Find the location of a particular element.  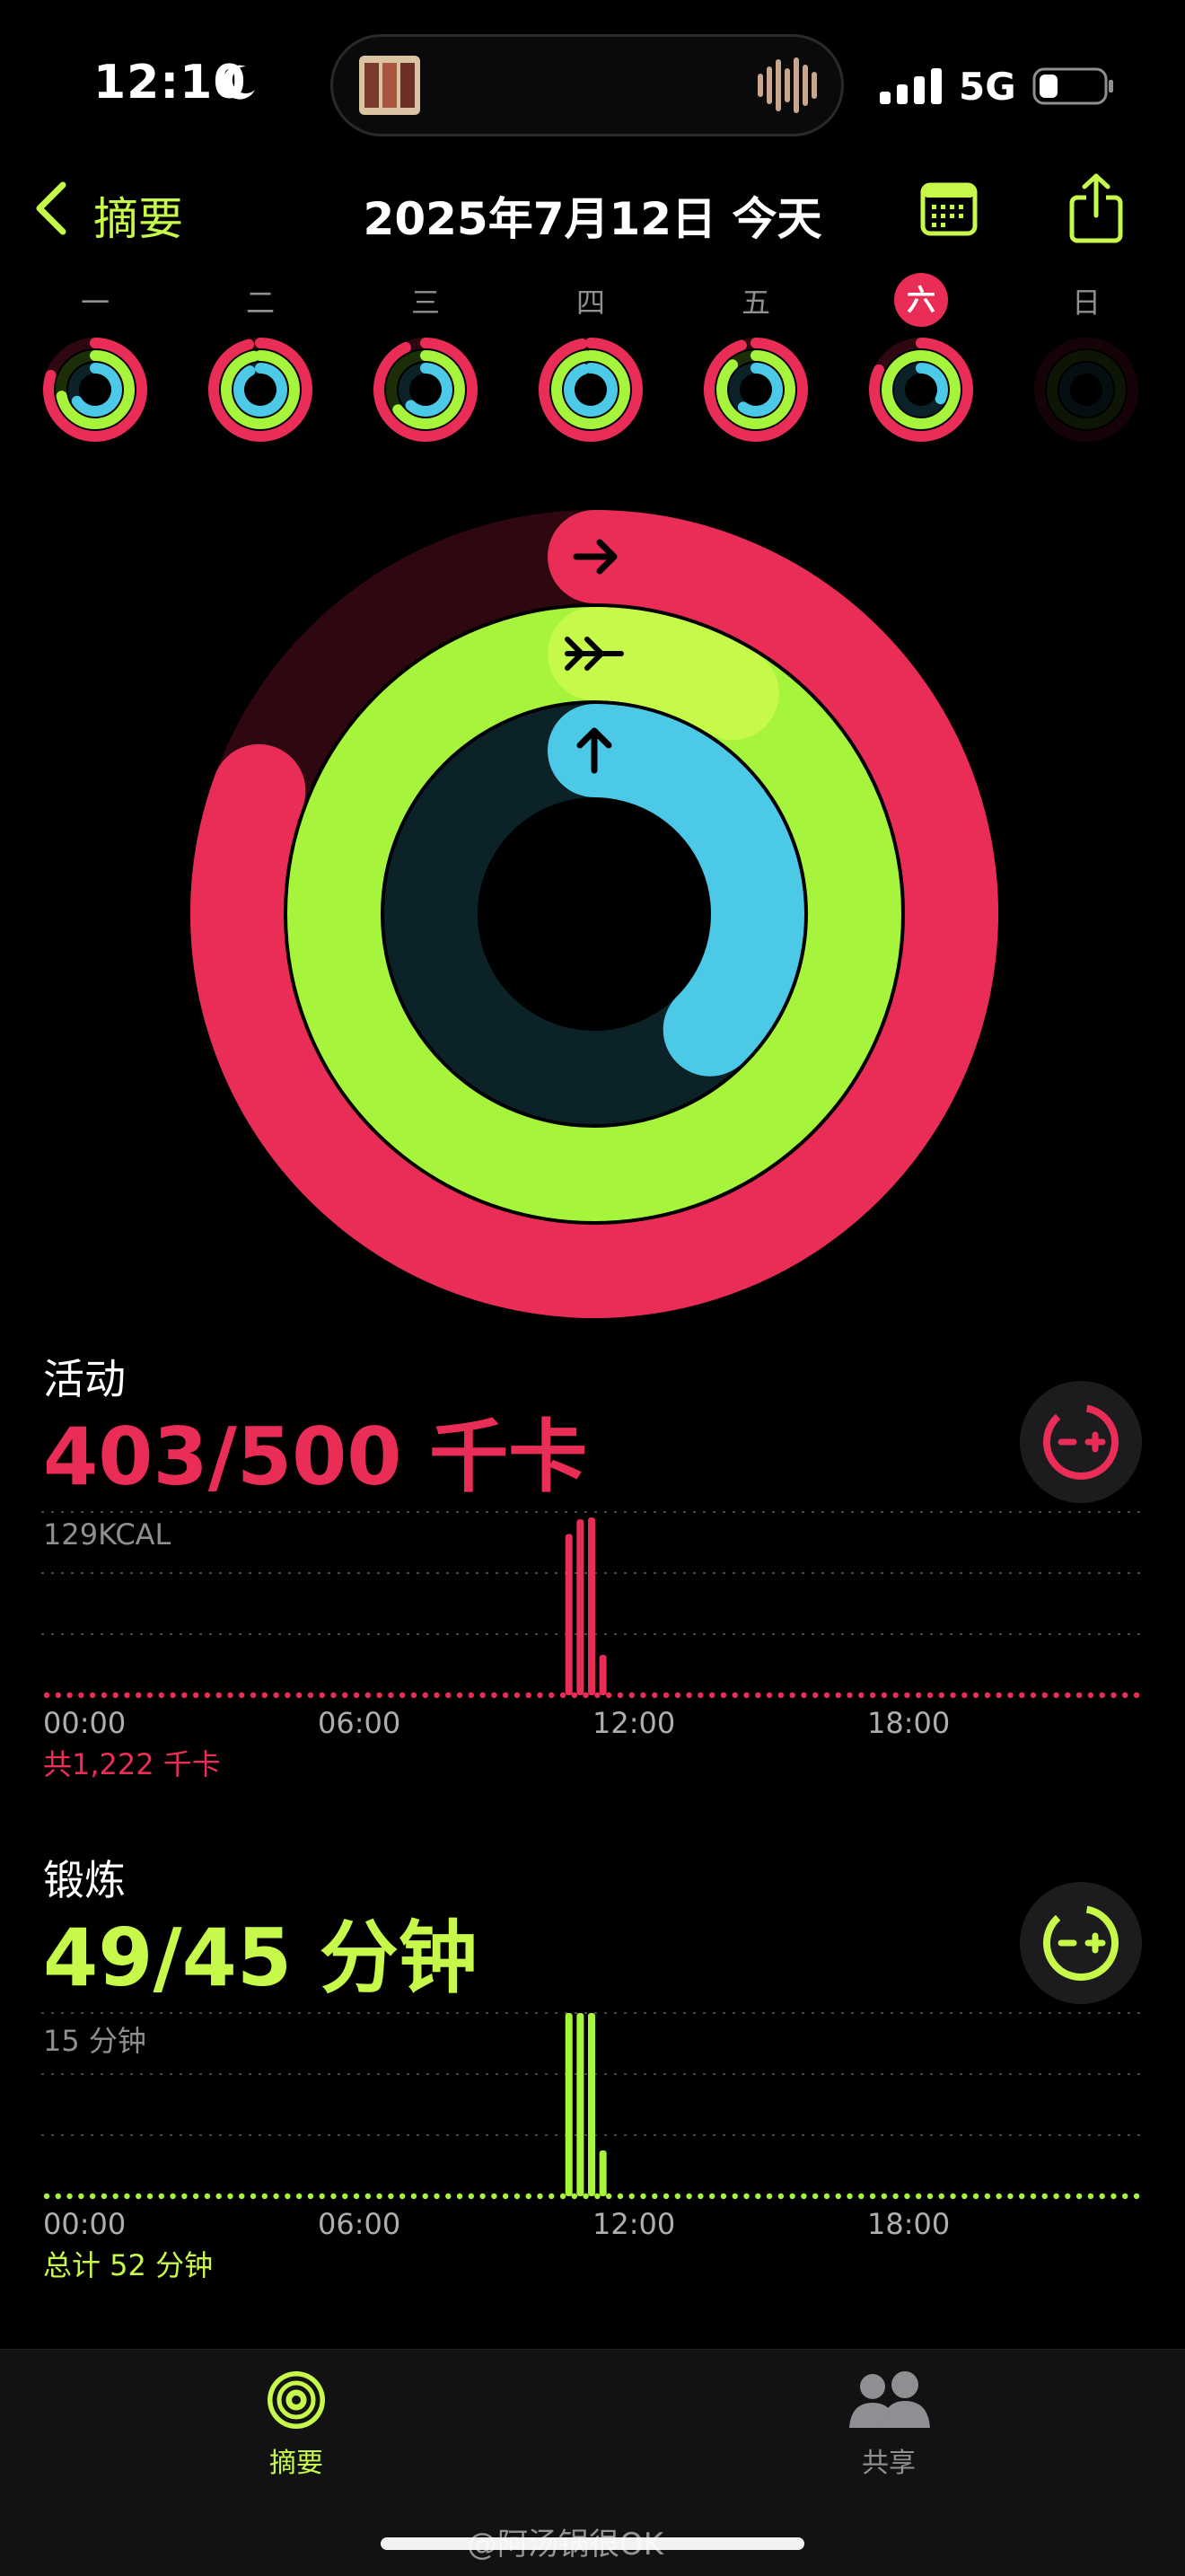

share-icon is located at coordinates (1096, 208).